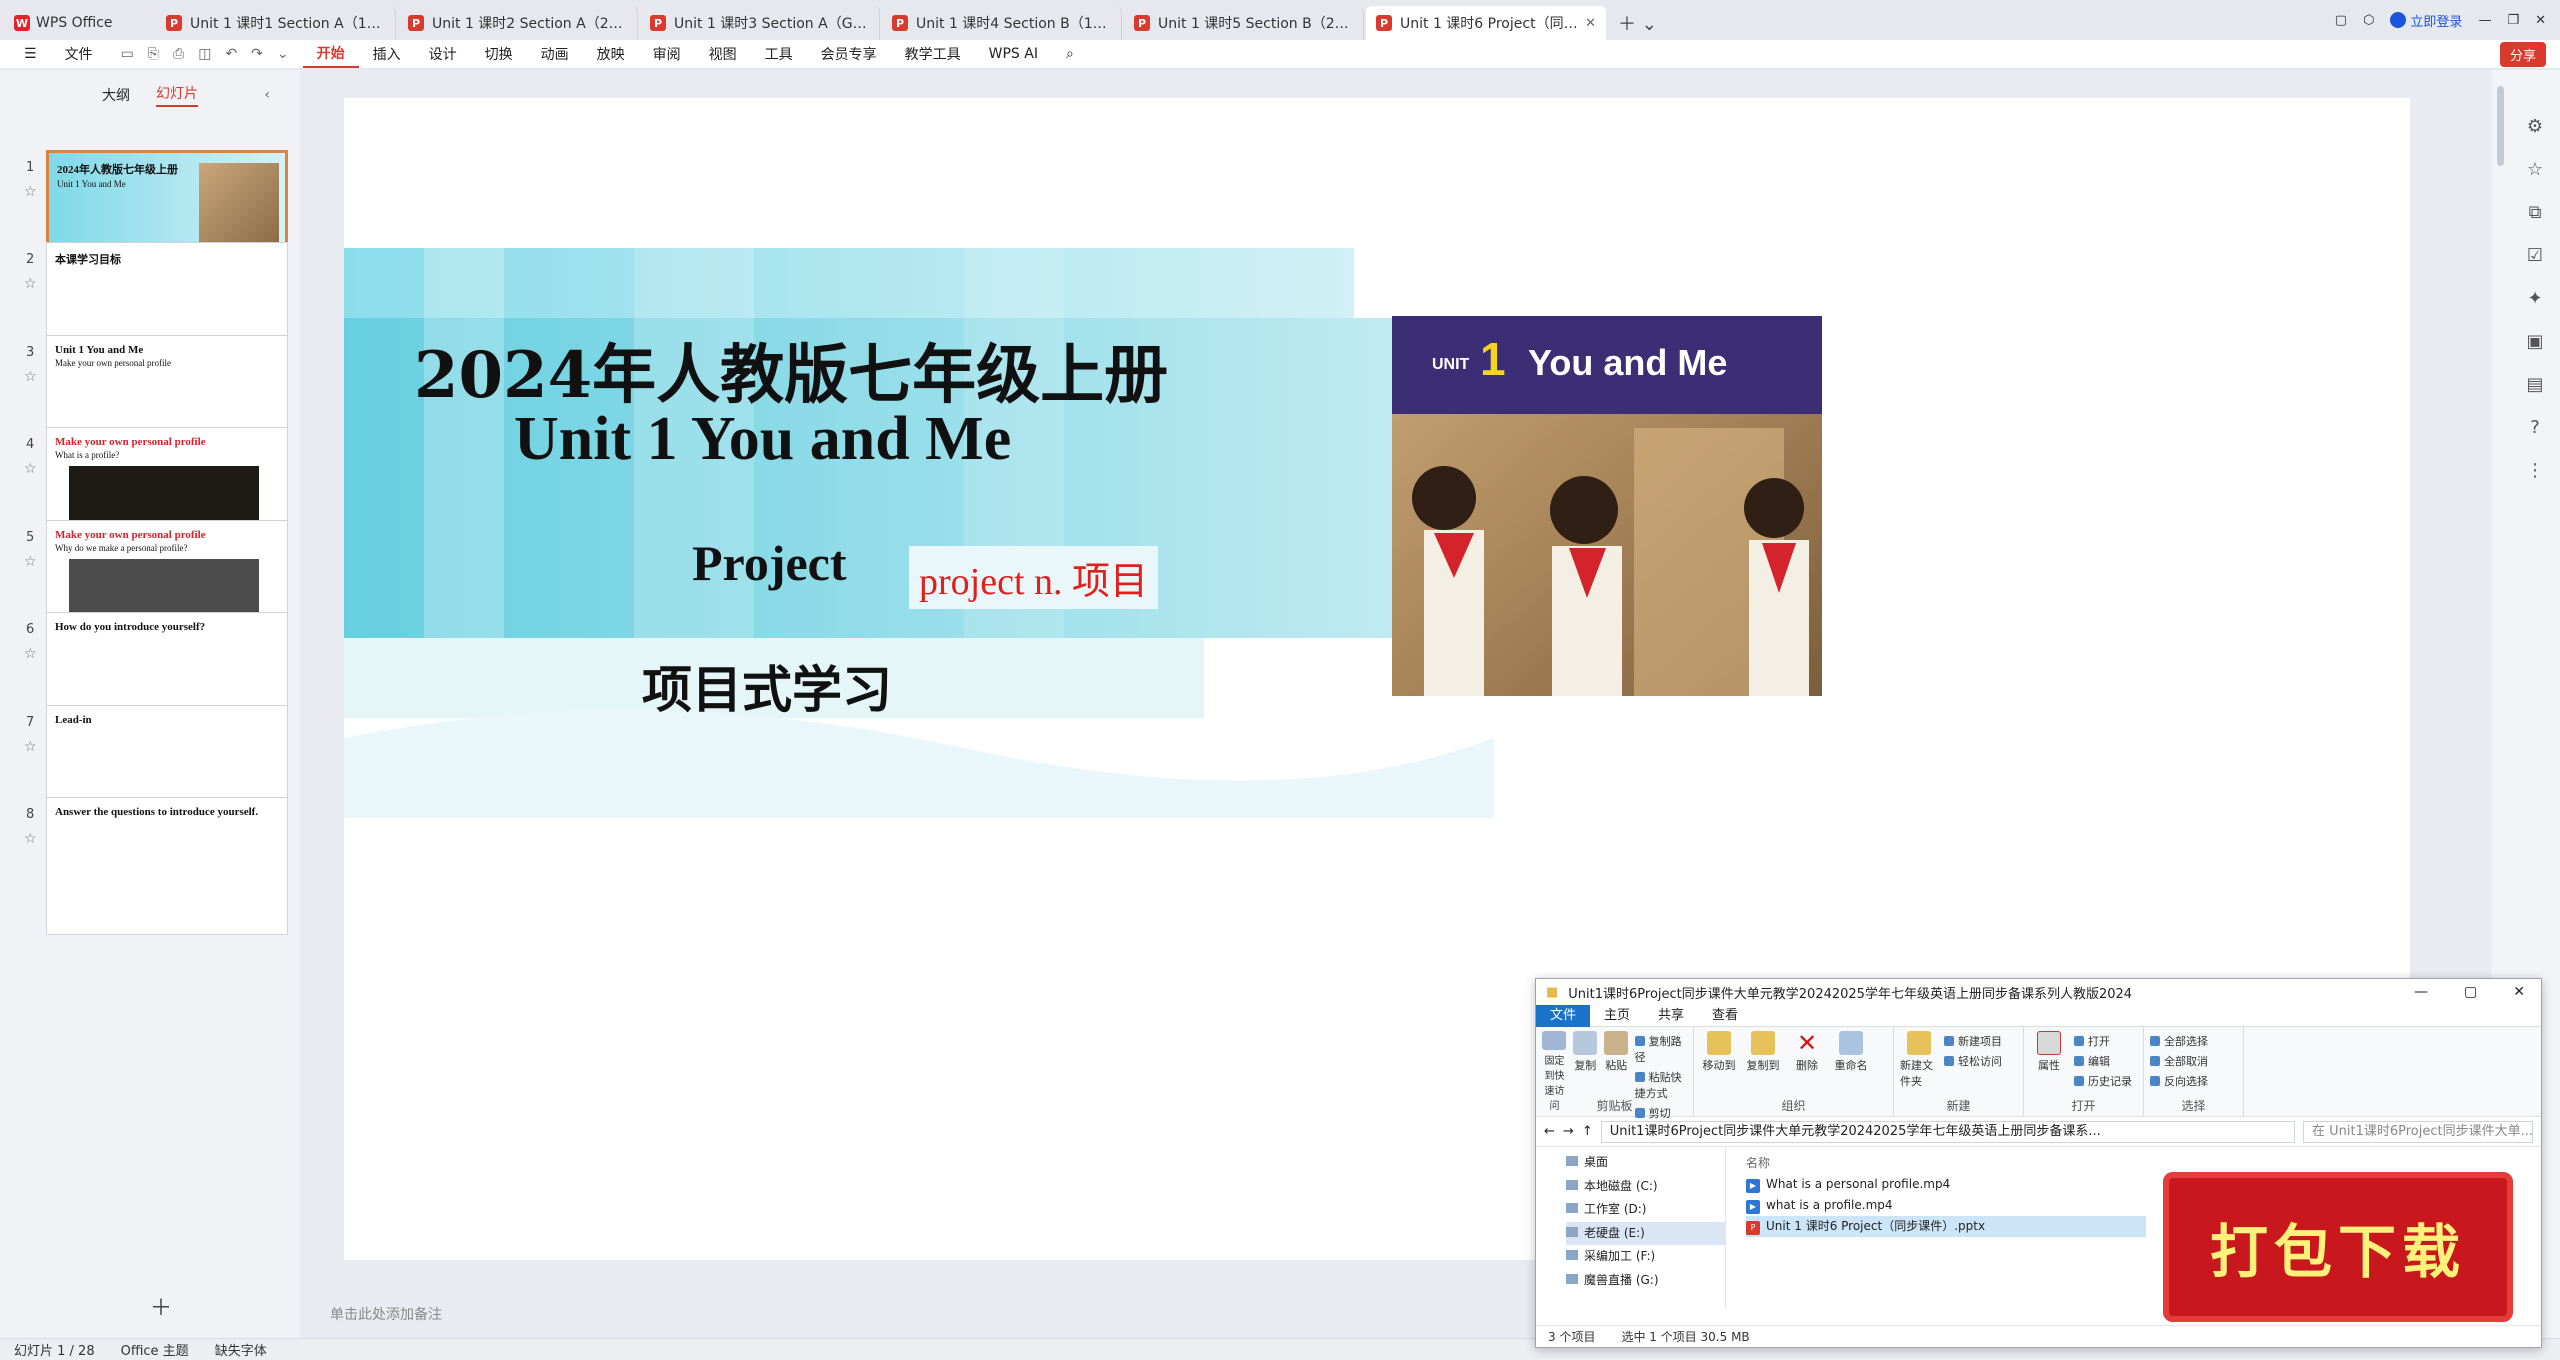 Image resolution: width=2560 pixels, height=1360 pixels. Describe the element at coordinates (2338, 1247) in the screenshot. I see `download-stamp-badge: 打包下载` at that location.